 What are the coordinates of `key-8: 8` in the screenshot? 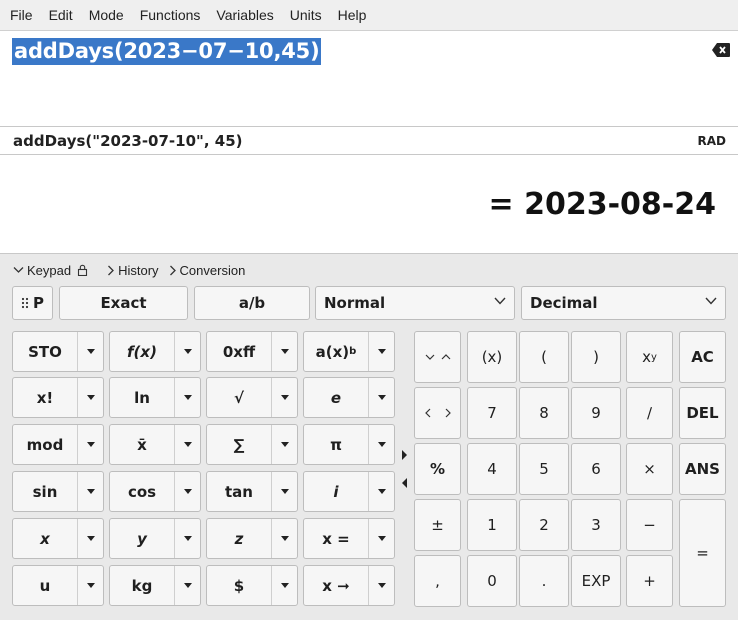 It's located at (544, 413).